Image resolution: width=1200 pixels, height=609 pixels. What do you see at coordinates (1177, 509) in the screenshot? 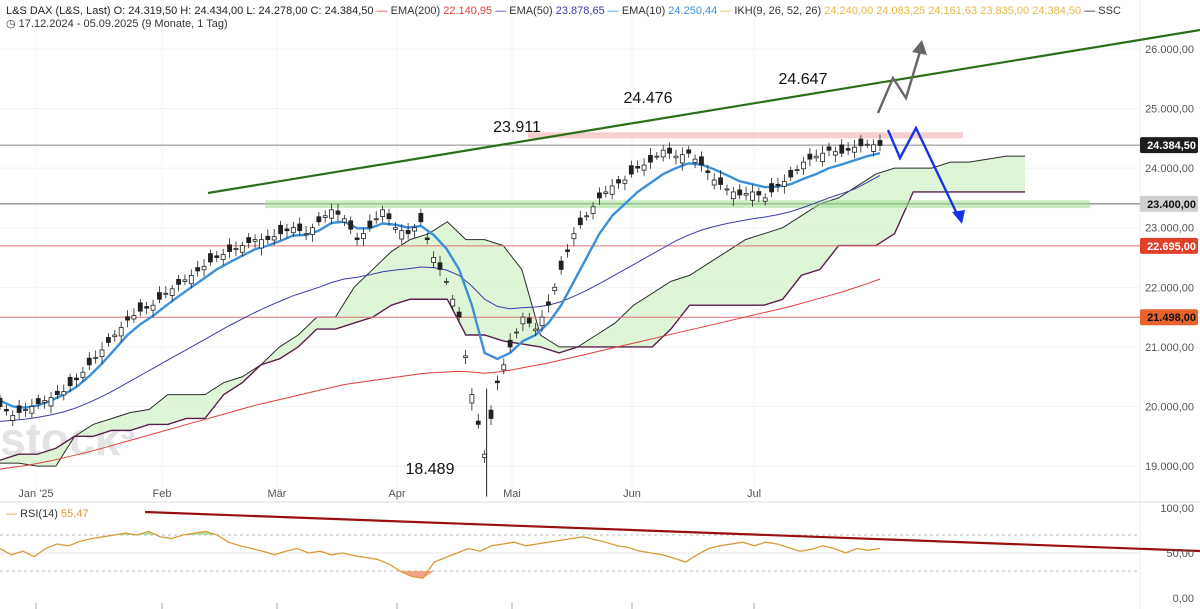
I see `rsi-y-tick: 100,00` at bounding box center [1177, 509].